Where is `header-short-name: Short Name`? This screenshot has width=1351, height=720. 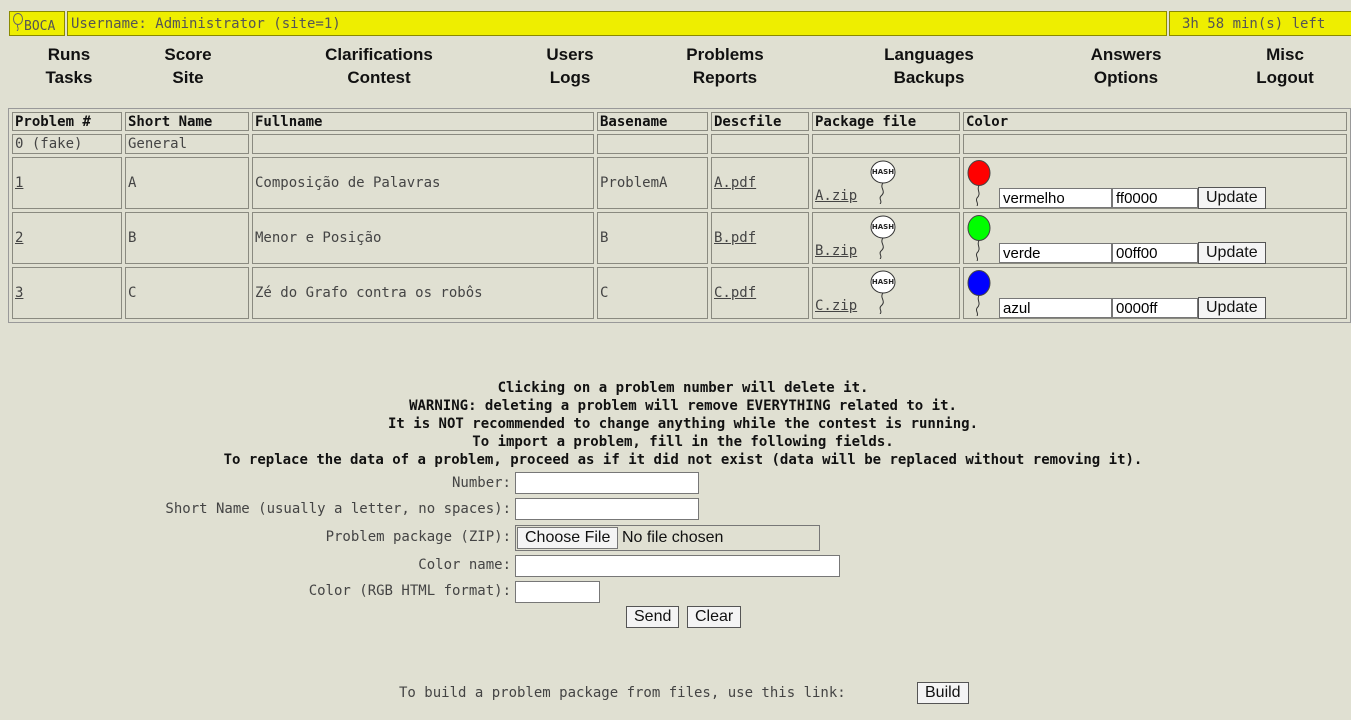
header-short-name: Short Name is located at coordinates (187, 121).